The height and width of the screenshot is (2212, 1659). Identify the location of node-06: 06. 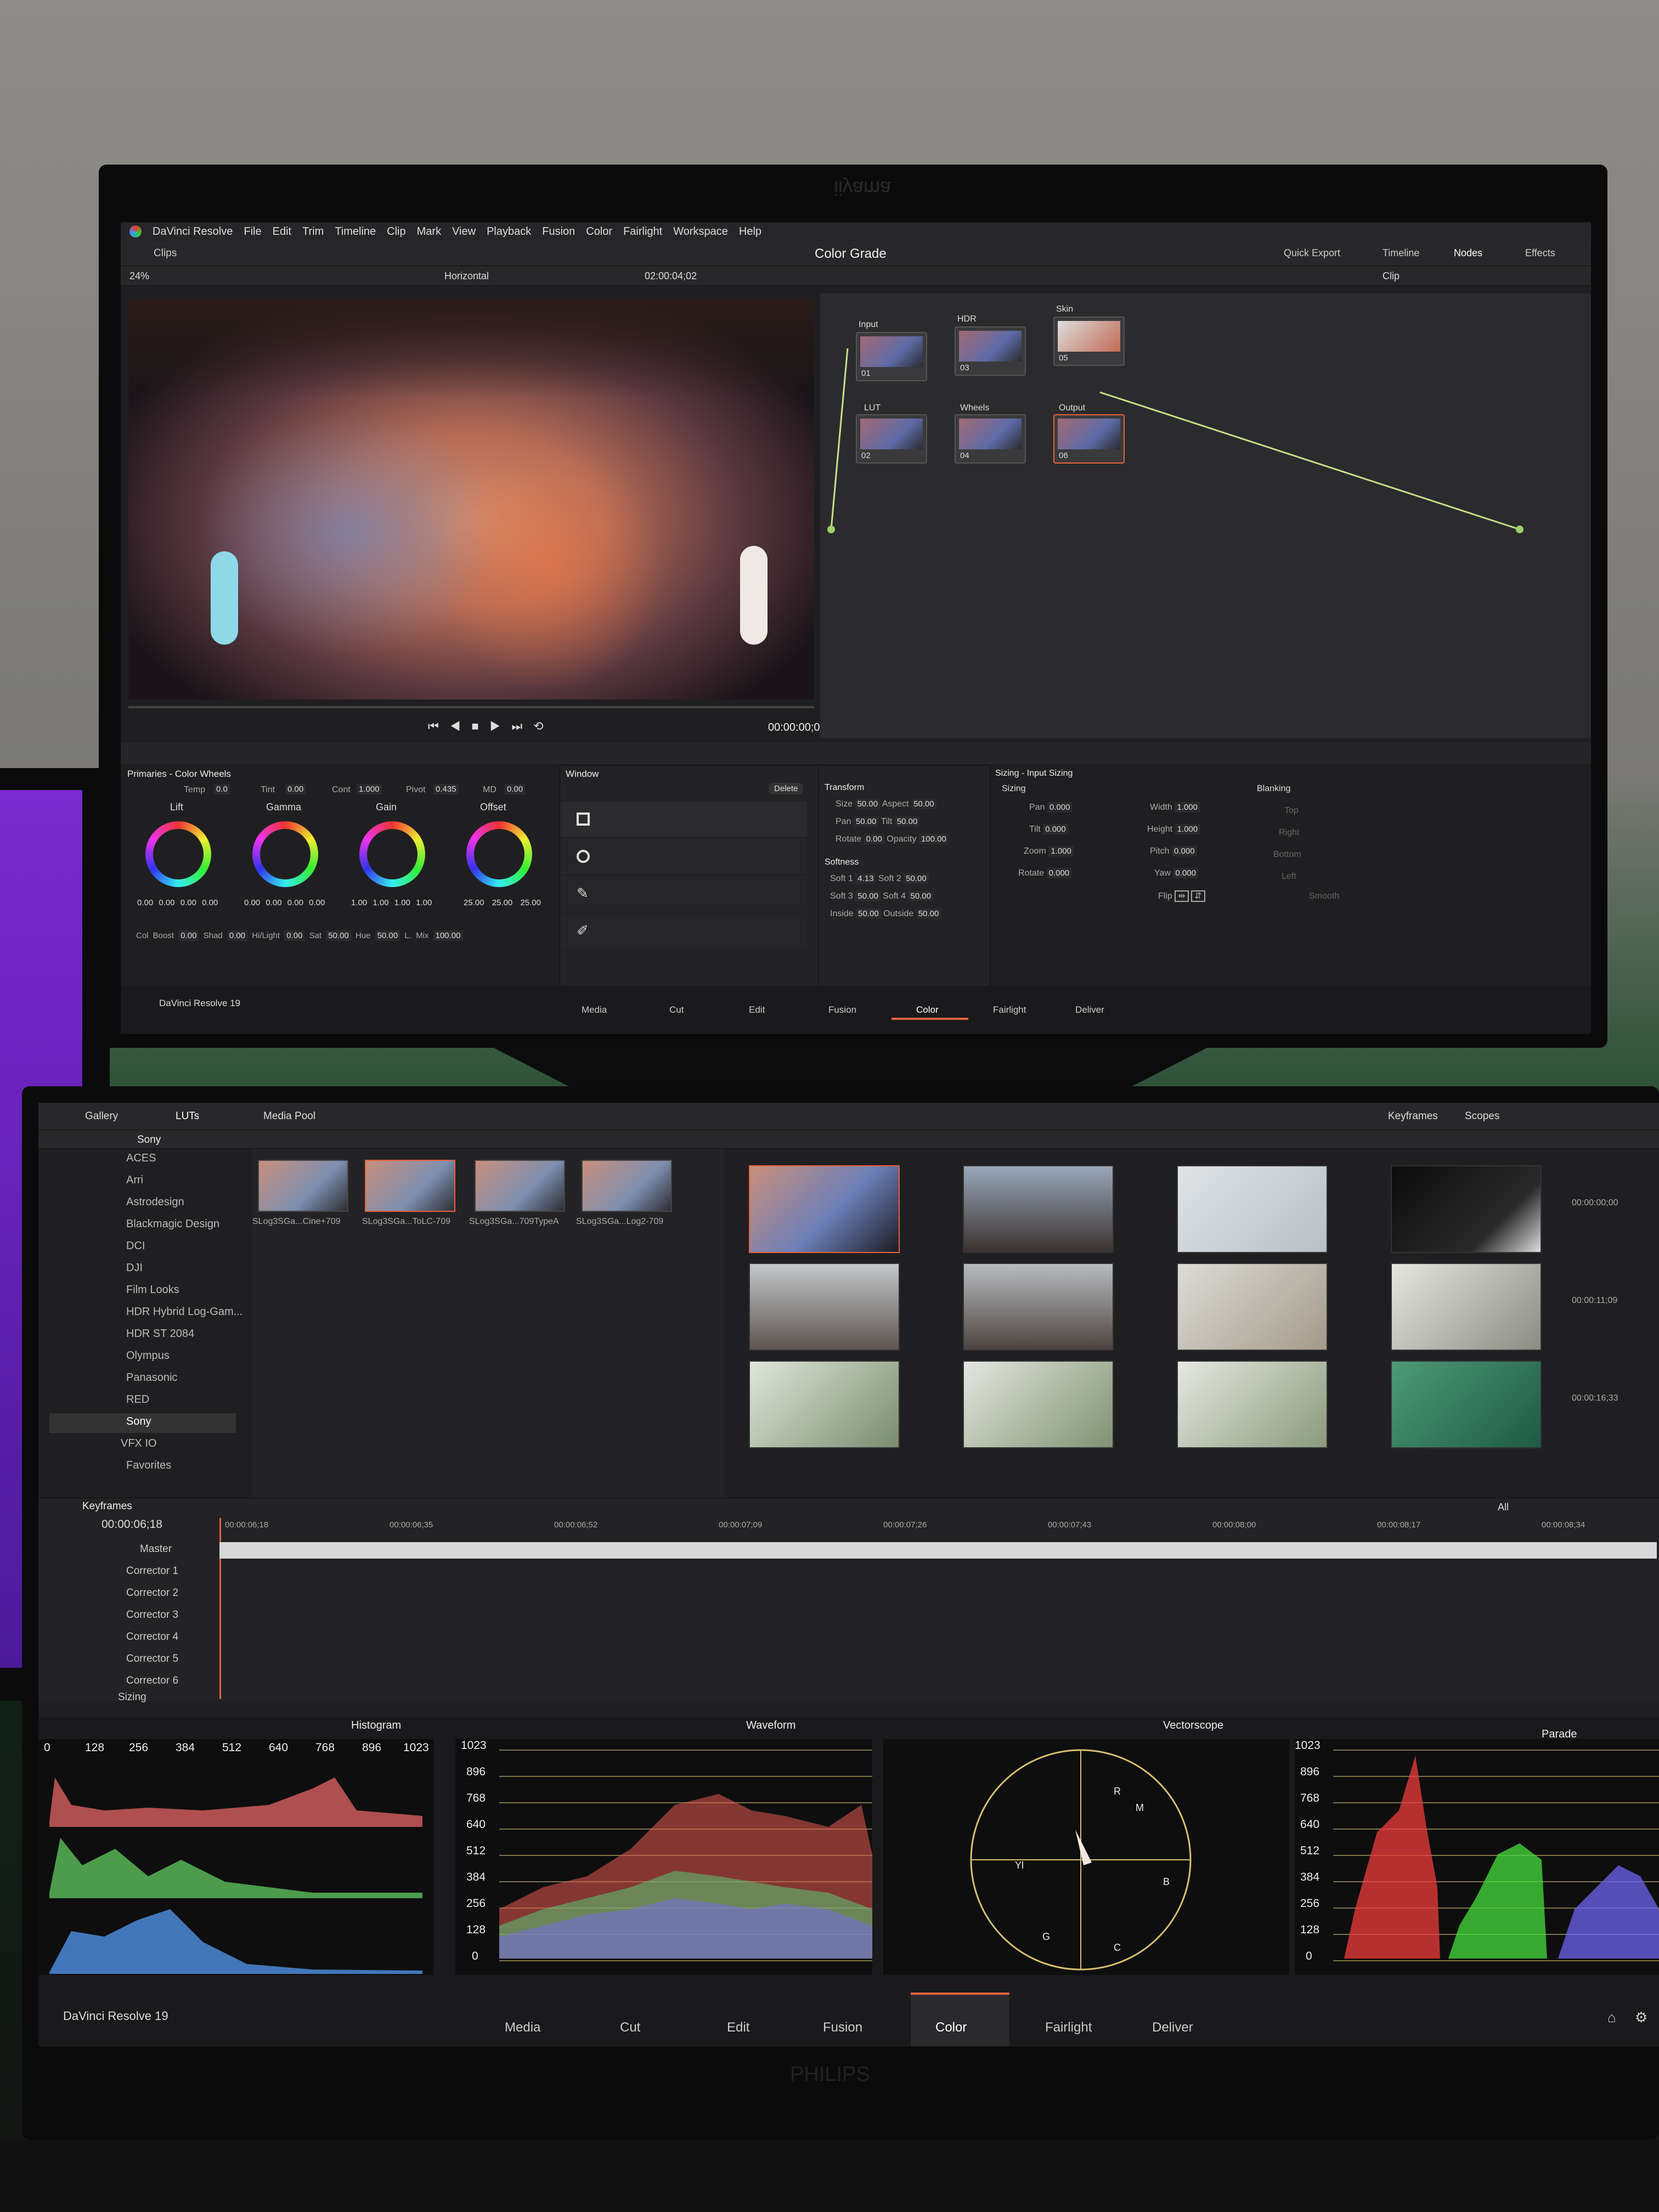
(1089, 439).